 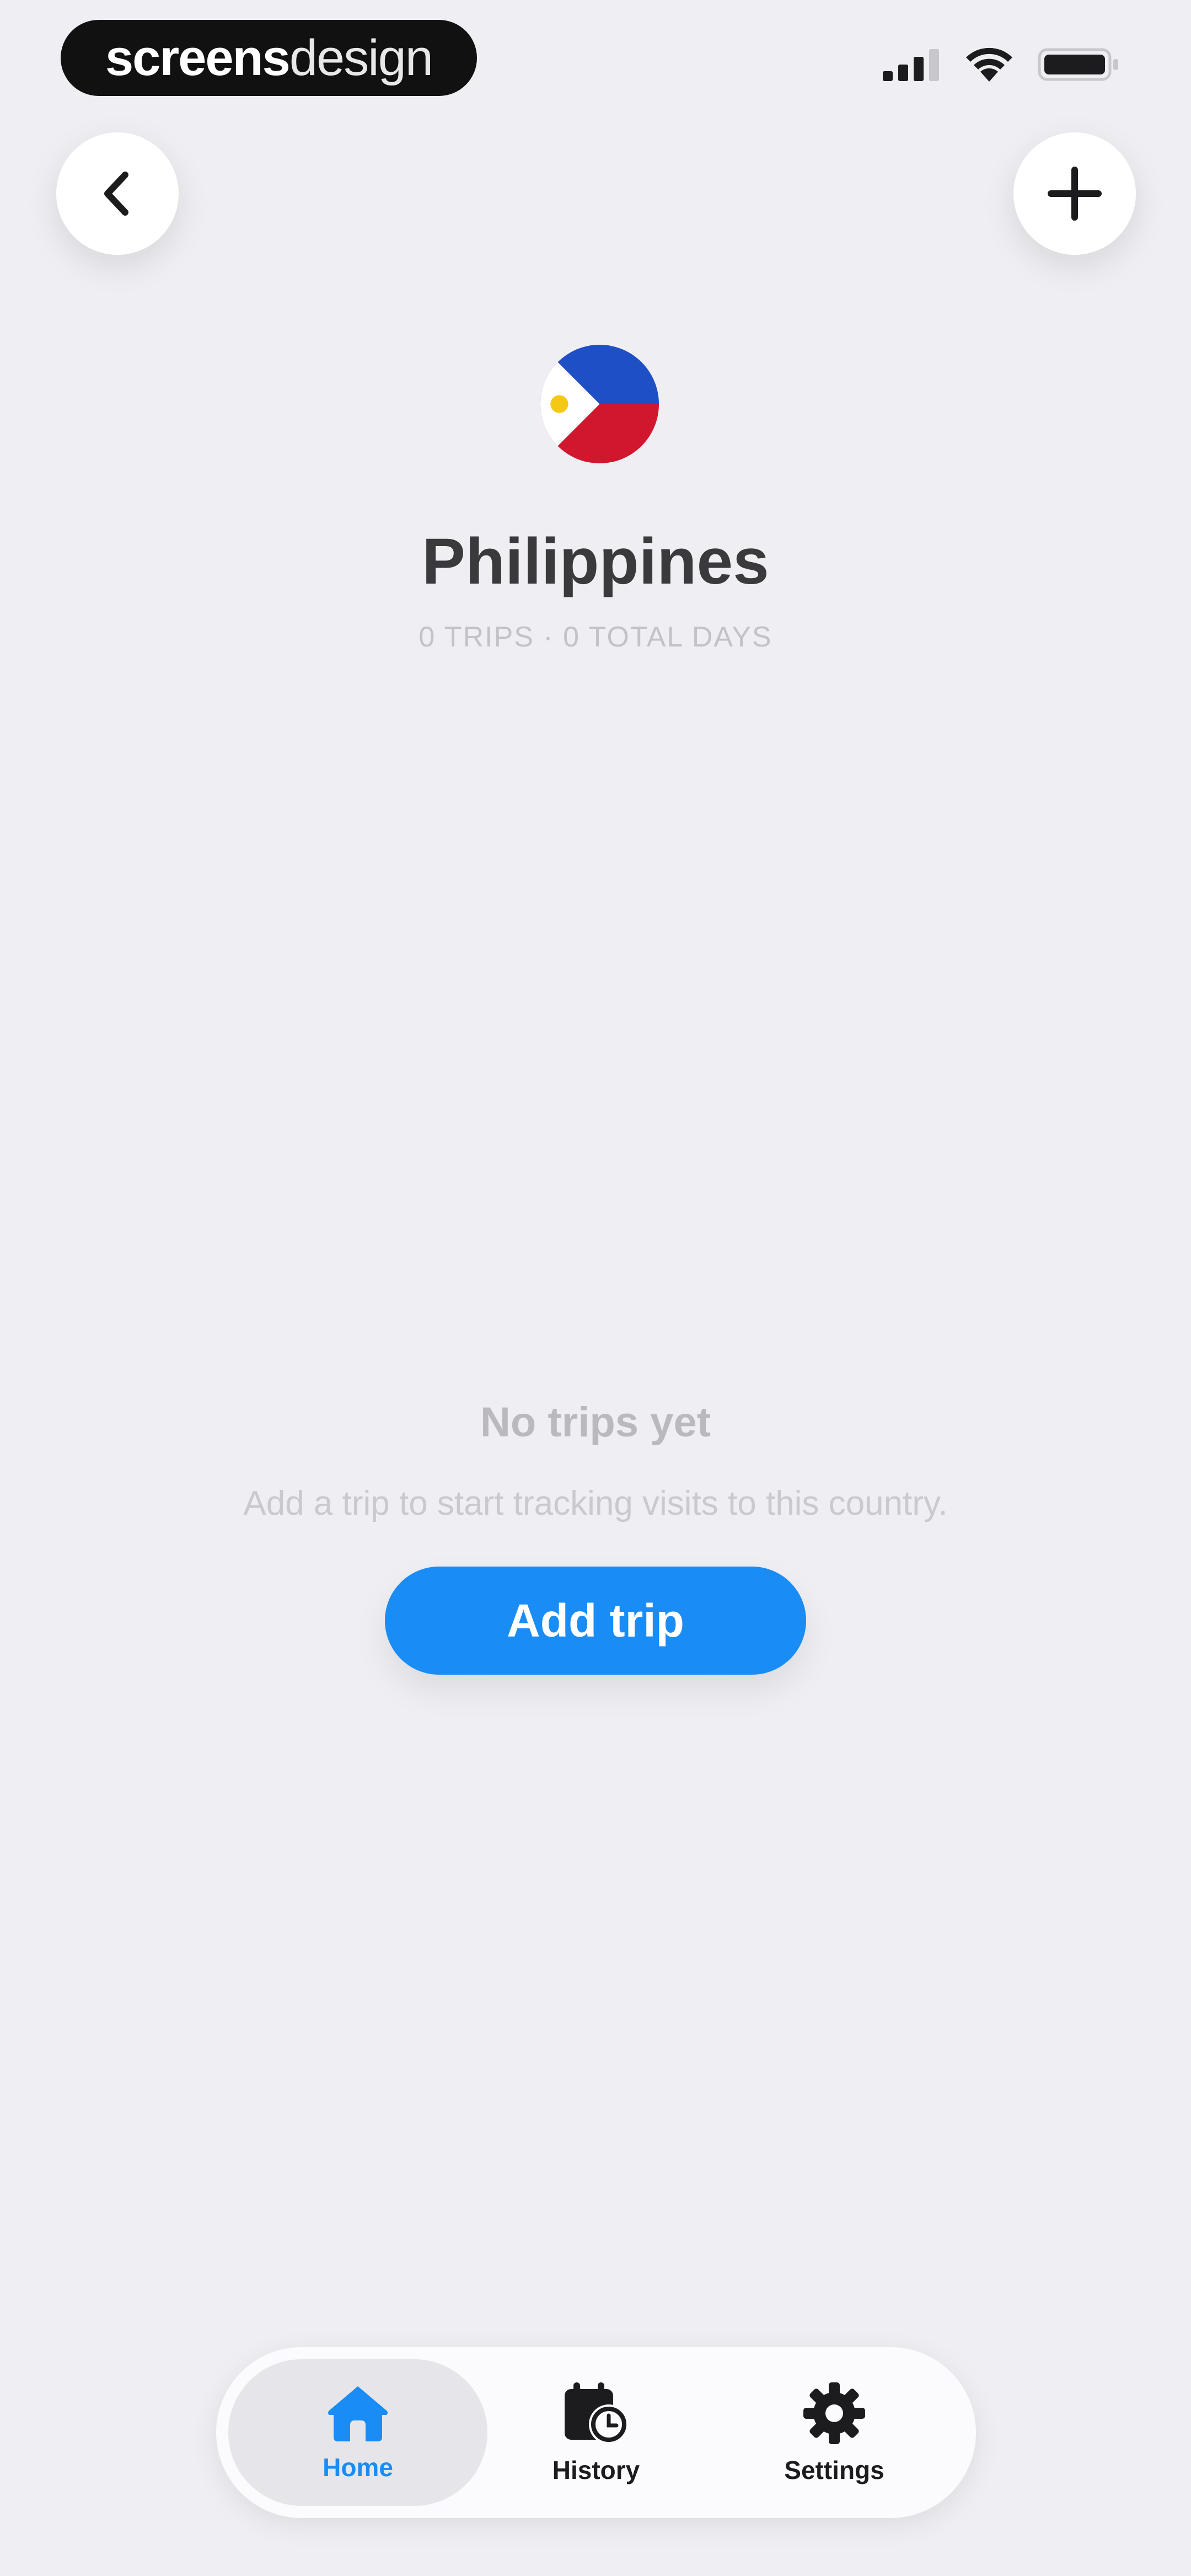 I want to click on tab-settings: Settings, so click(x=834, y=2432).